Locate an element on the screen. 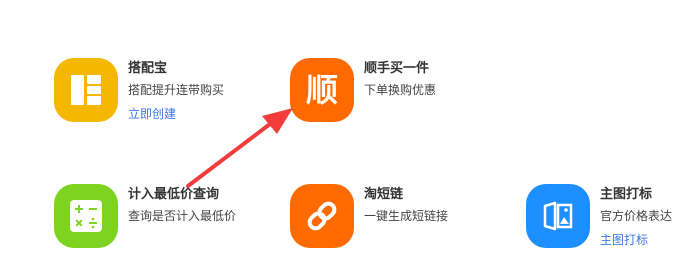  tool-title: 搭配宝 is located at coordinates (148, 68).